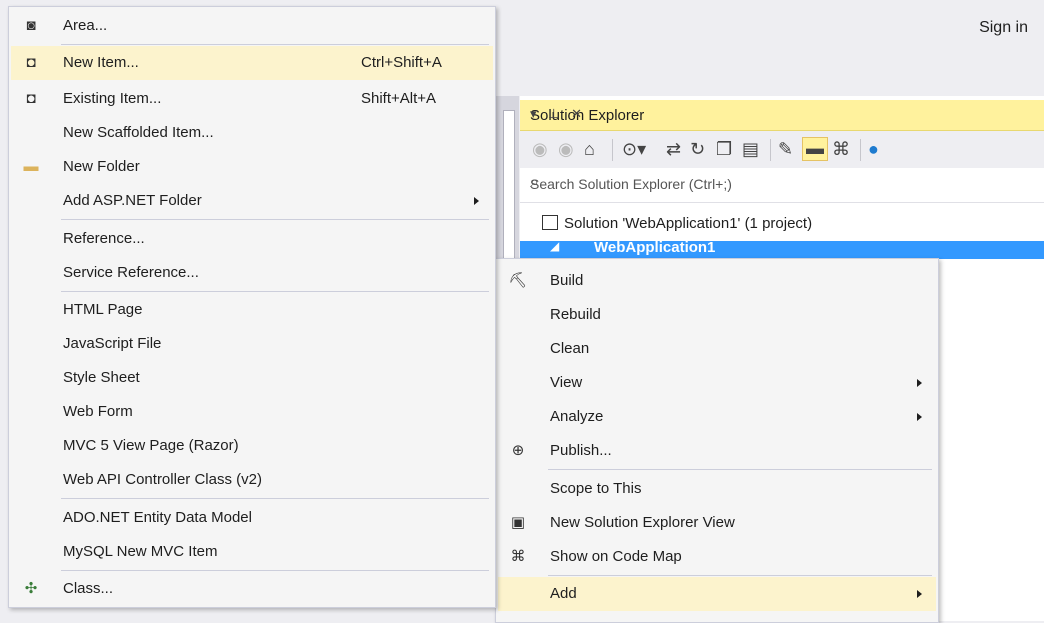  Describe the element at coordinates (252, 344) in the screenshot. I see `menu-item-javascript-file: JavaScript File` at that location.